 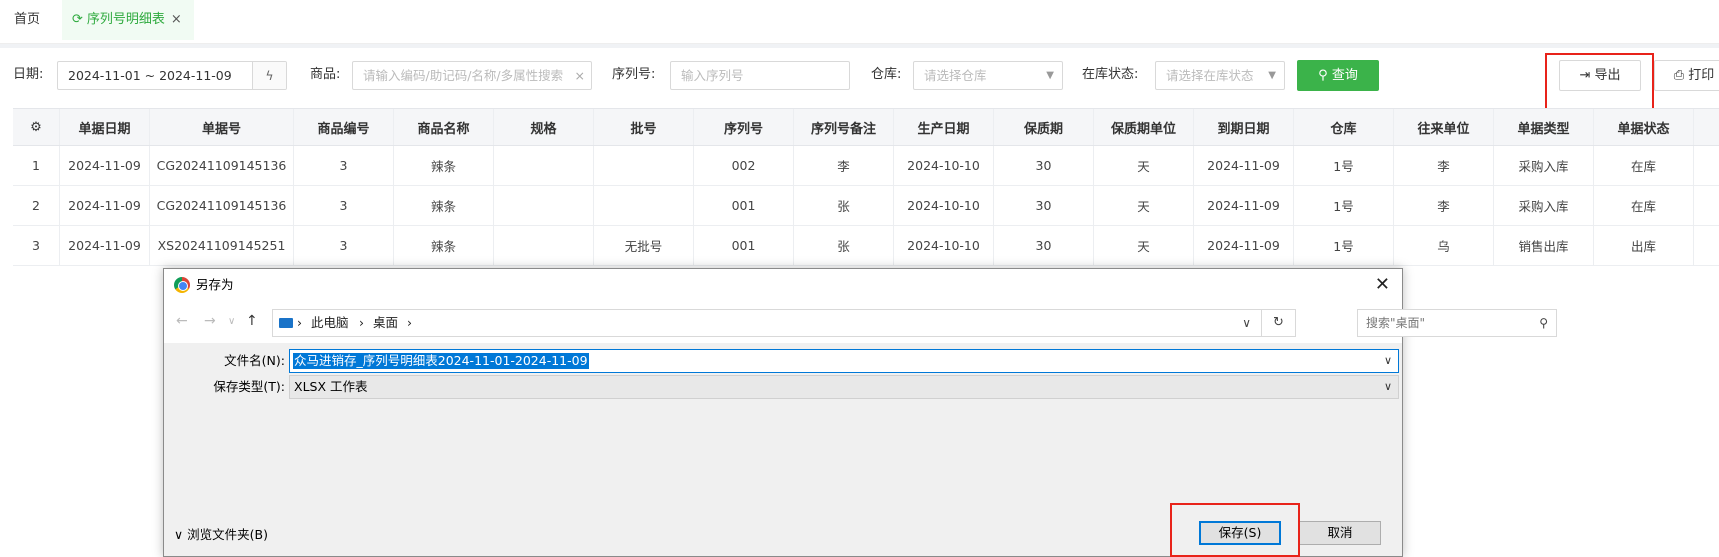 I want to click on query-button: ⚲ 查询, so click(x=1338, y=75).